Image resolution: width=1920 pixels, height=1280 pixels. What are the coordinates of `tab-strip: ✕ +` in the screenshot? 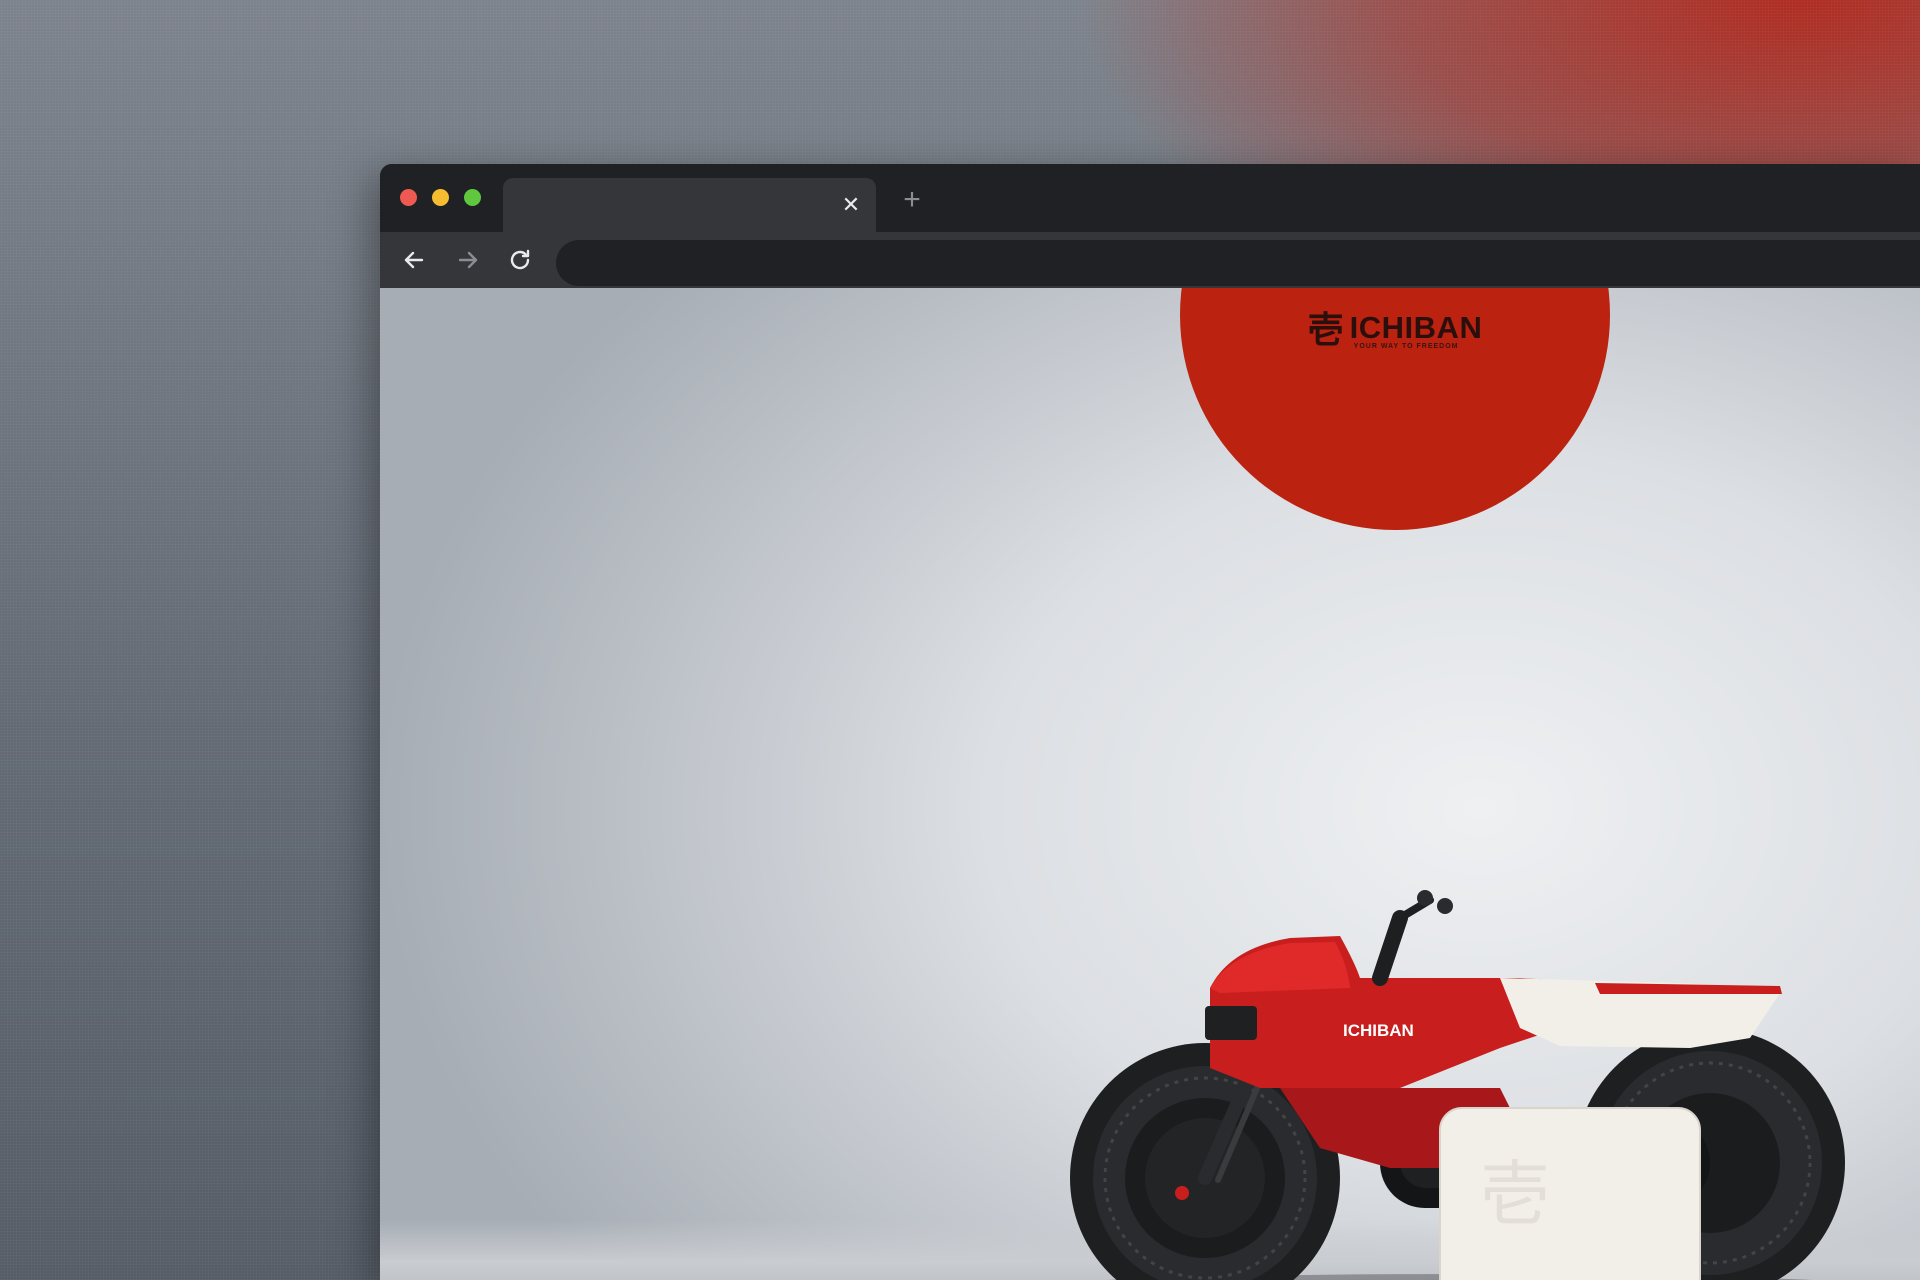 It's located at (1150, 198).